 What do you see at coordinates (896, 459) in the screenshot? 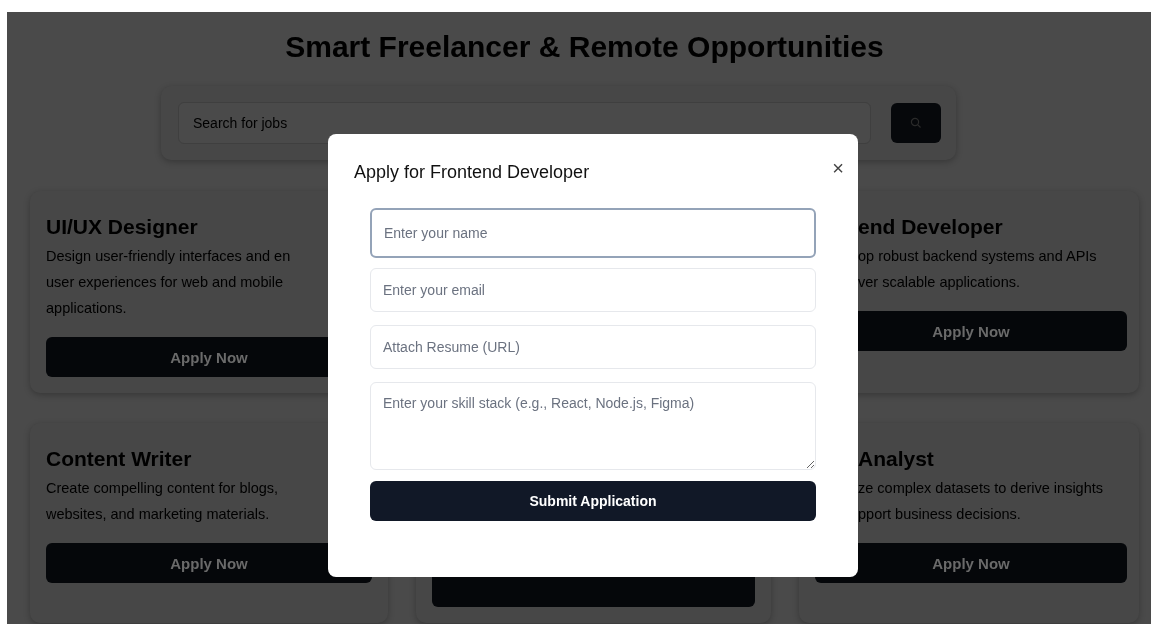
I see `job-title: Analyst` at bounding box center [896, 459].